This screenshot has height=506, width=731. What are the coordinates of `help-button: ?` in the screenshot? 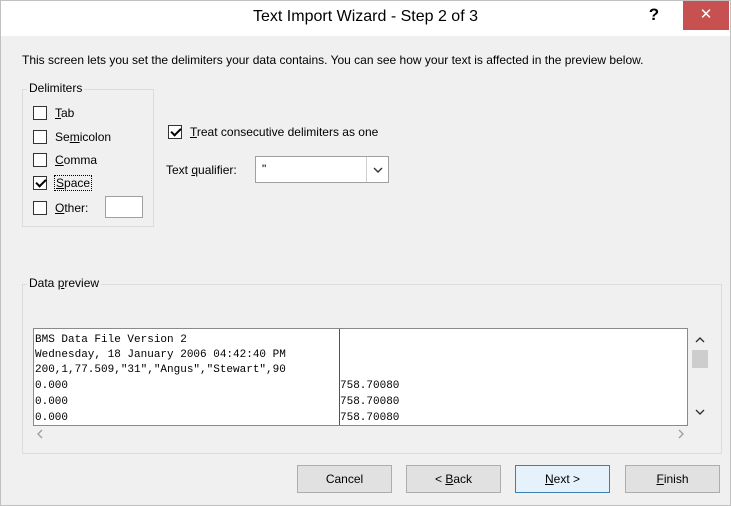 It's located at (654, 16).